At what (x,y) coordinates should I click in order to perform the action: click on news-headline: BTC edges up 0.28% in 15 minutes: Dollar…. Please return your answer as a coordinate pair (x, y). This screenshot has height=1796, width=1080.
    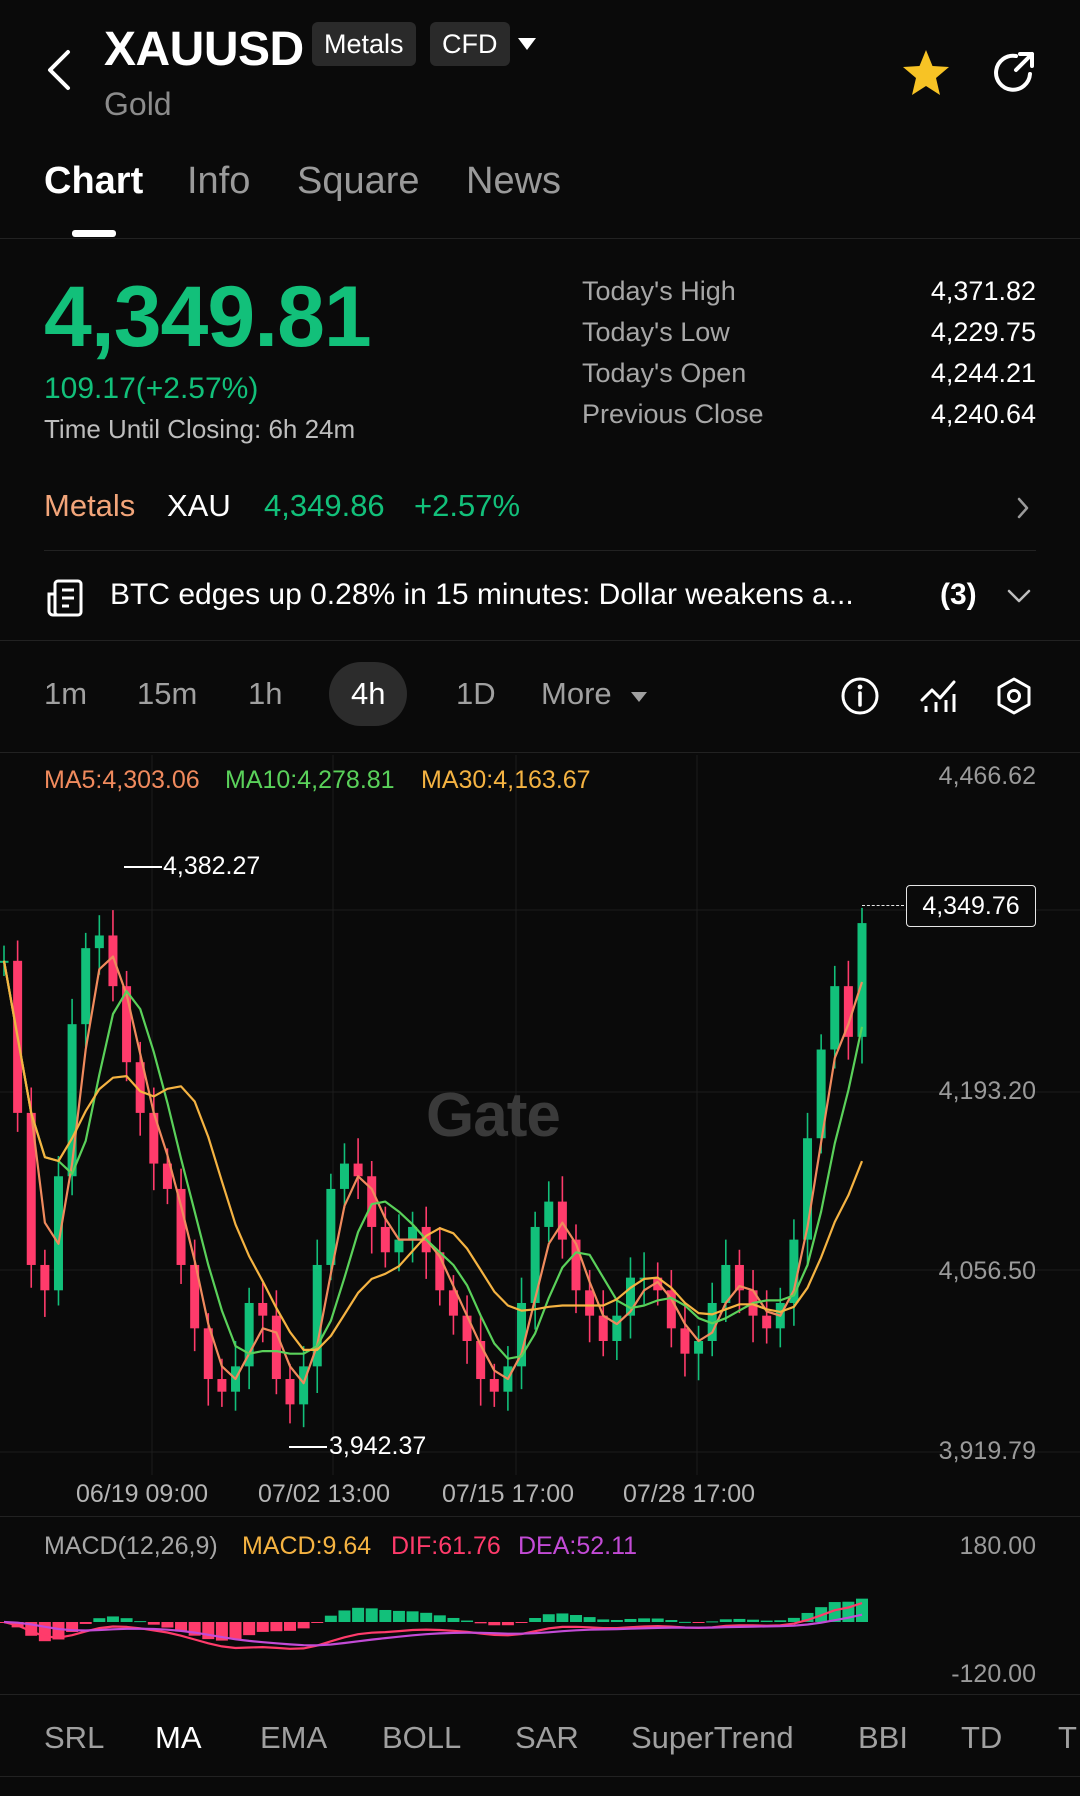
    Looking at the image, I should click on (482, 595).